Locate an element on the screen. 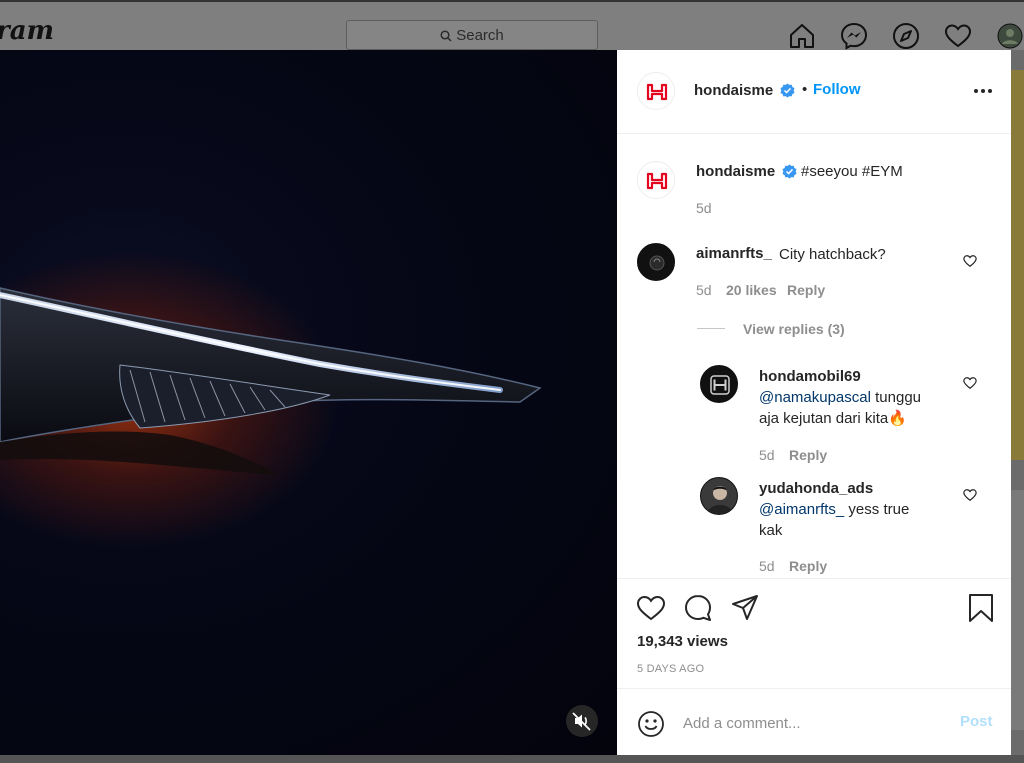 Image resolution: width=1024 pixels, height=763 pixels. reply-username: hondamobil69 is located at coordinates (810, 376).